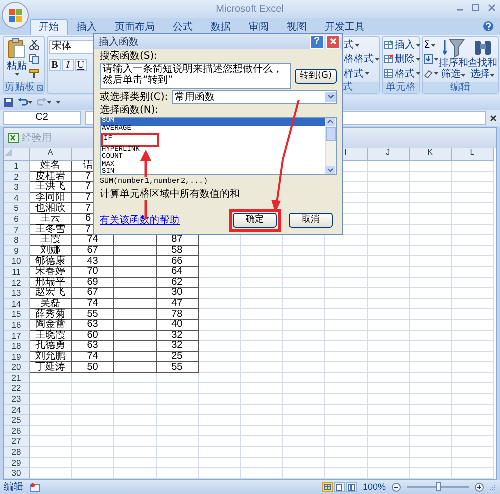  I want to click on table-cell: 47, so click(177, 304).